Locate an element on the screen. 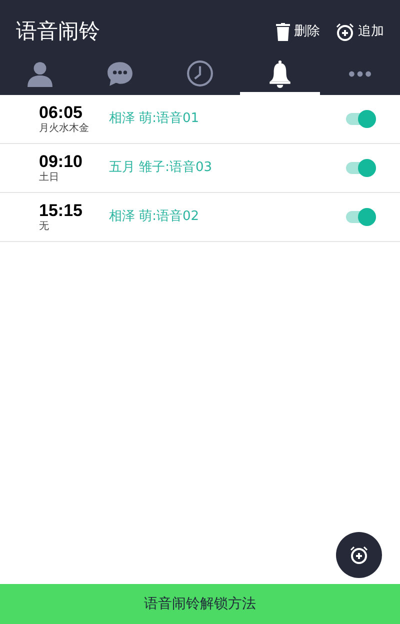 Image resolution: width=400 pixels, height=624 pixels. alarm-row: 15:15 无 相泽 萌:语音02 is located at coordinates (200, 217).